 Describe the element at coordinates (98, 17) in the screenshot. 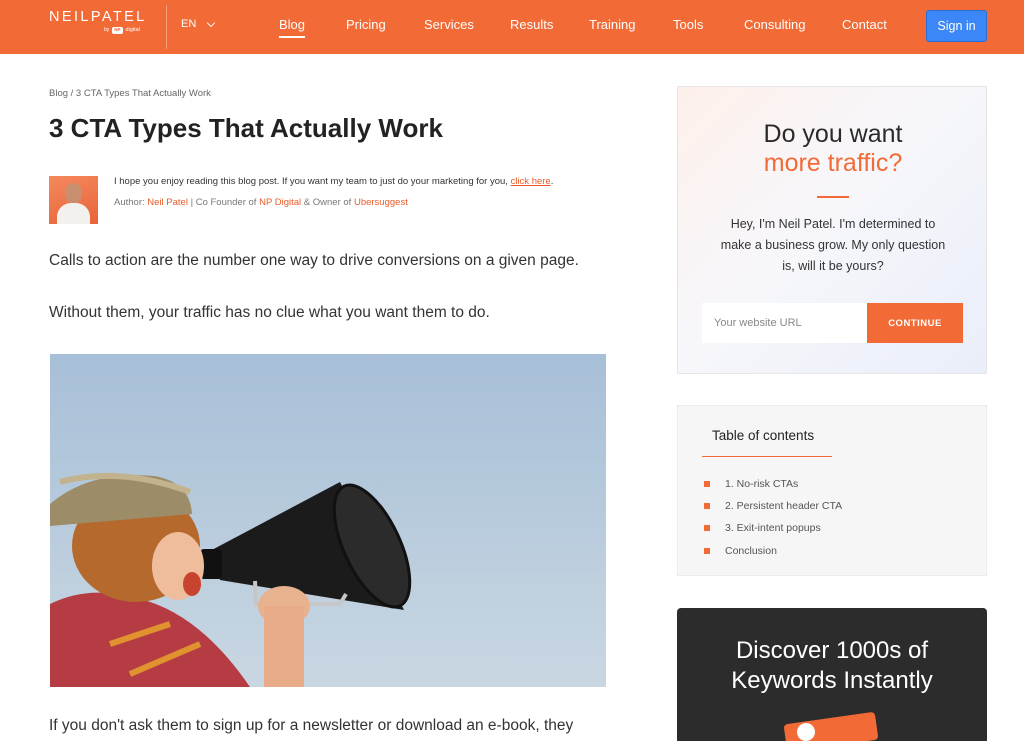

I see `logo-wordmark: NEILPATEL` at that location.